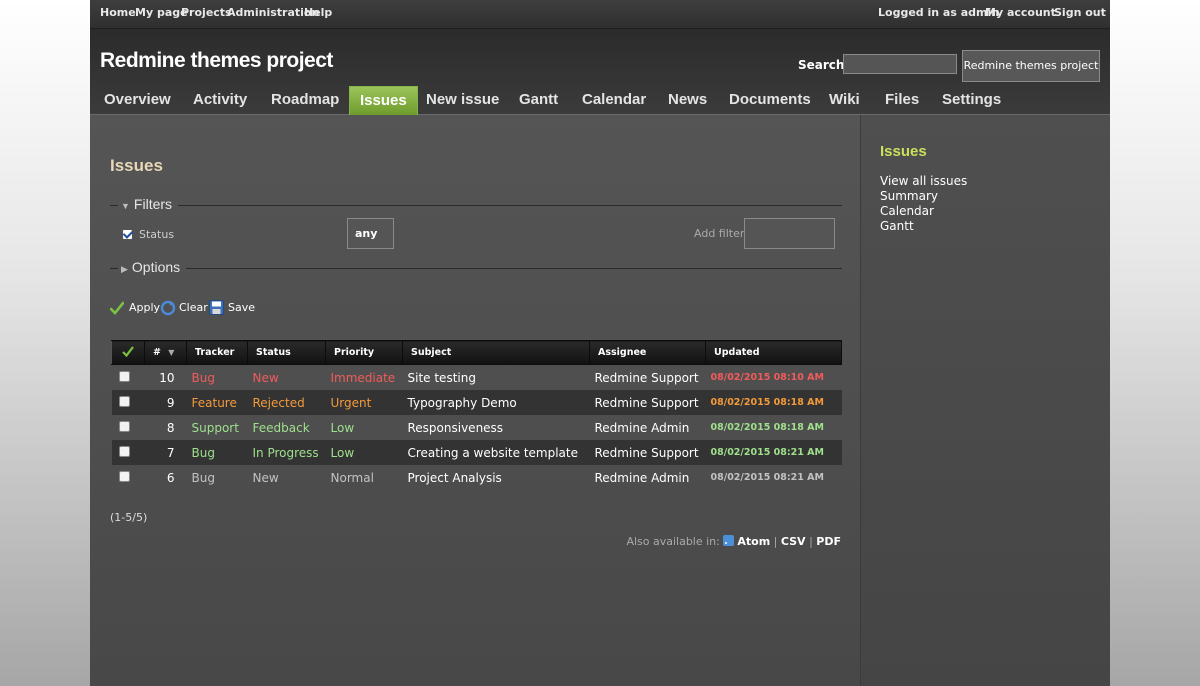 The image size is (1200, 686). Describe the element at coordinates (165, 402) in the screenshot. I see `issue-id: 9` at that location.